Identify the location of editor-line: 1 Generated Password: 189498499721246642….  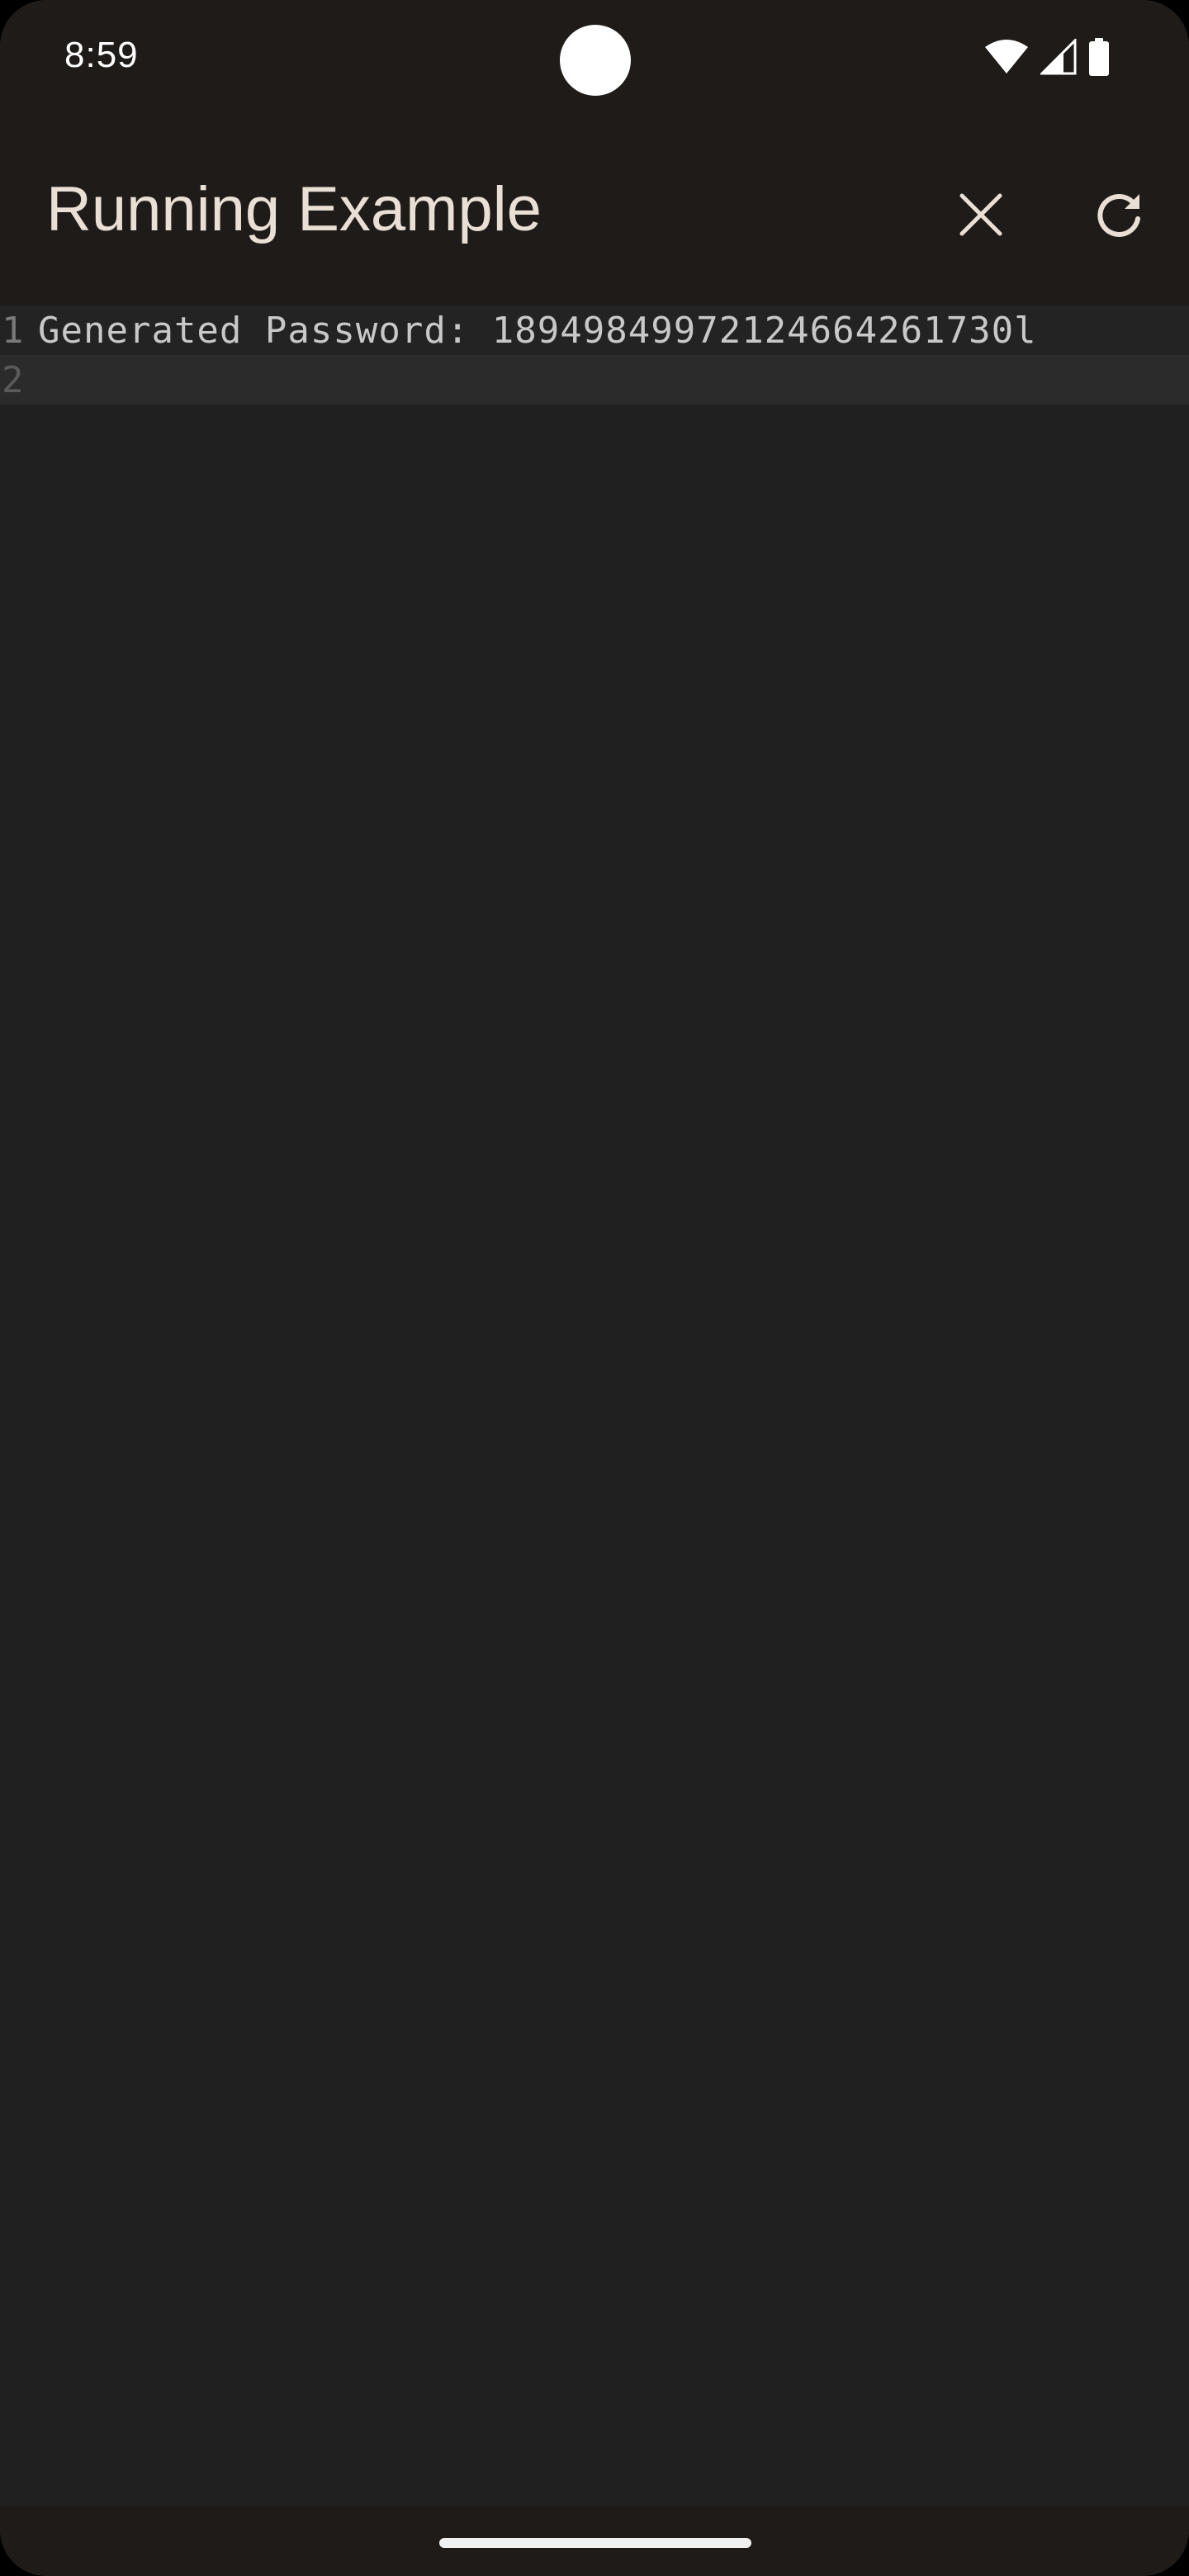
(594, 330).